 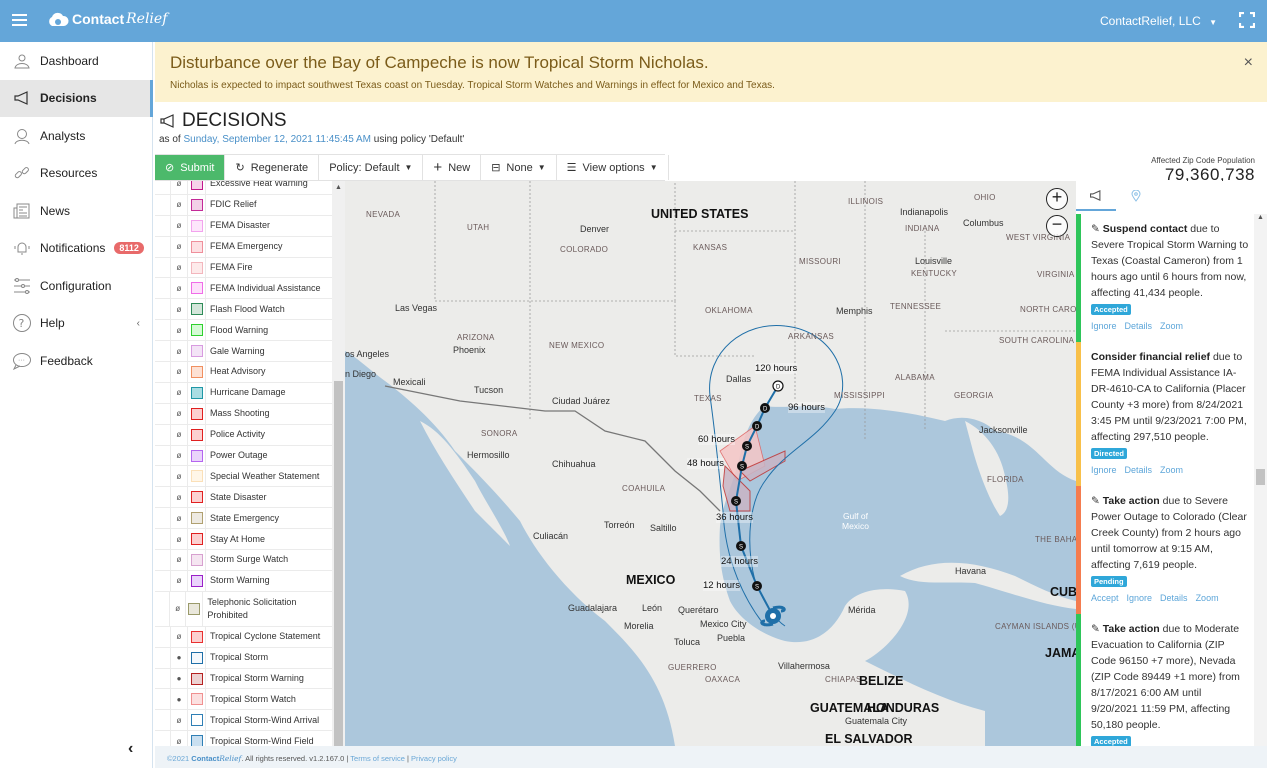 What do you see at coordinates (76, 361) in the screenshot?
I see `sidebar-item-feedback: ··· Feedback` at bounding box center [76, 361].